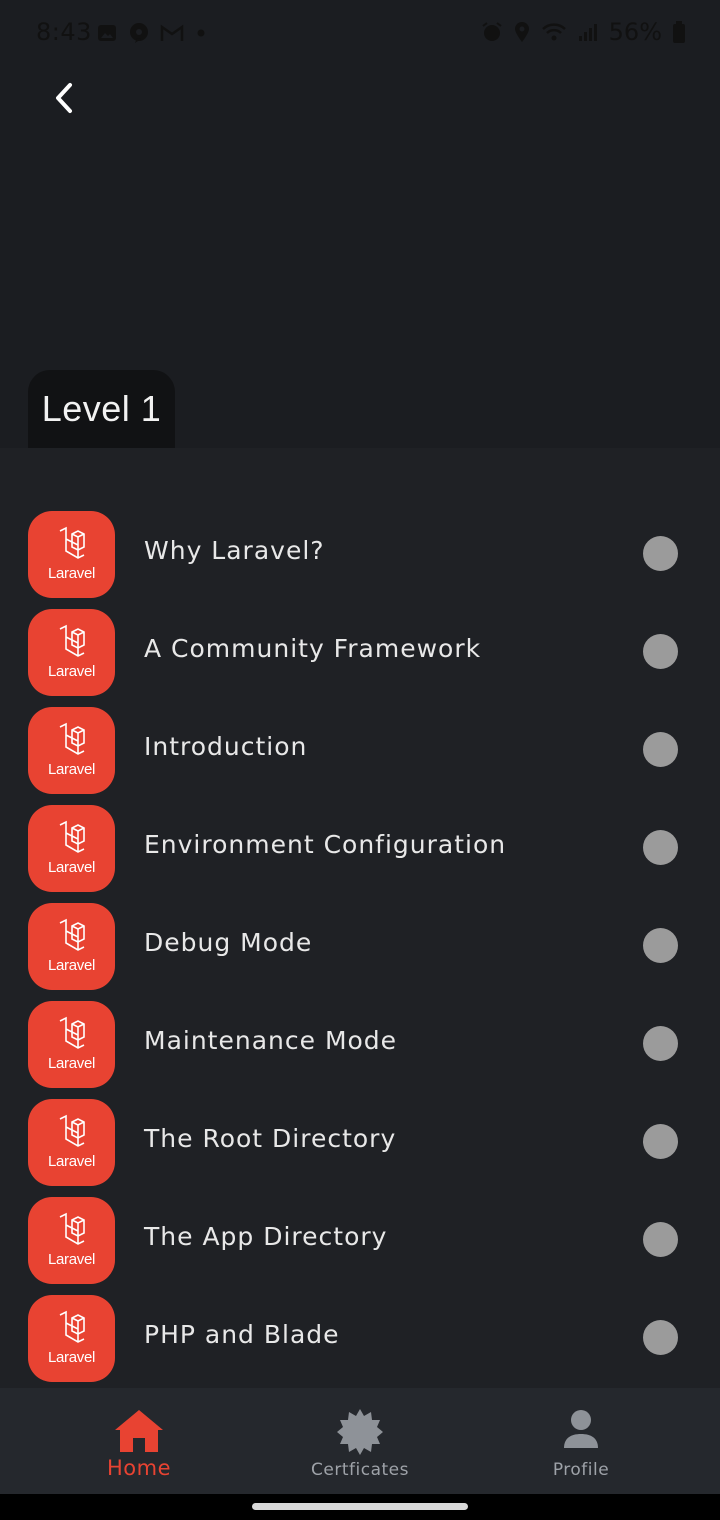 This screenshot has width=720, height=1520. I want to click on nav-home: Home, so click(139, 1441).